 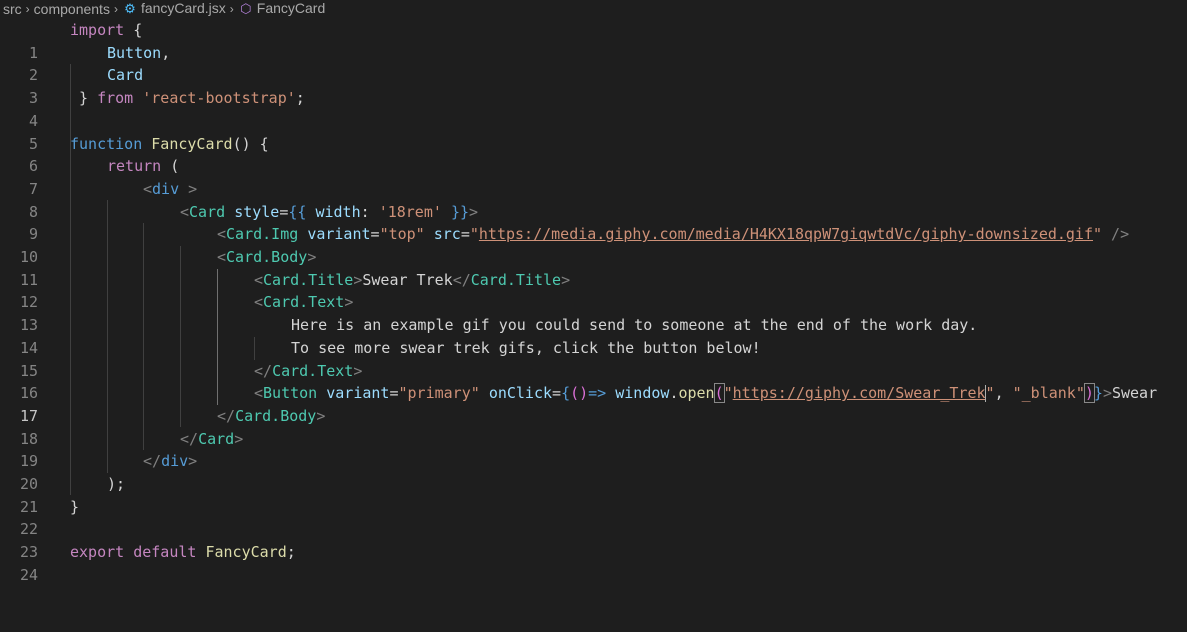 I want to click on token: return, so click(x=134, y=166).